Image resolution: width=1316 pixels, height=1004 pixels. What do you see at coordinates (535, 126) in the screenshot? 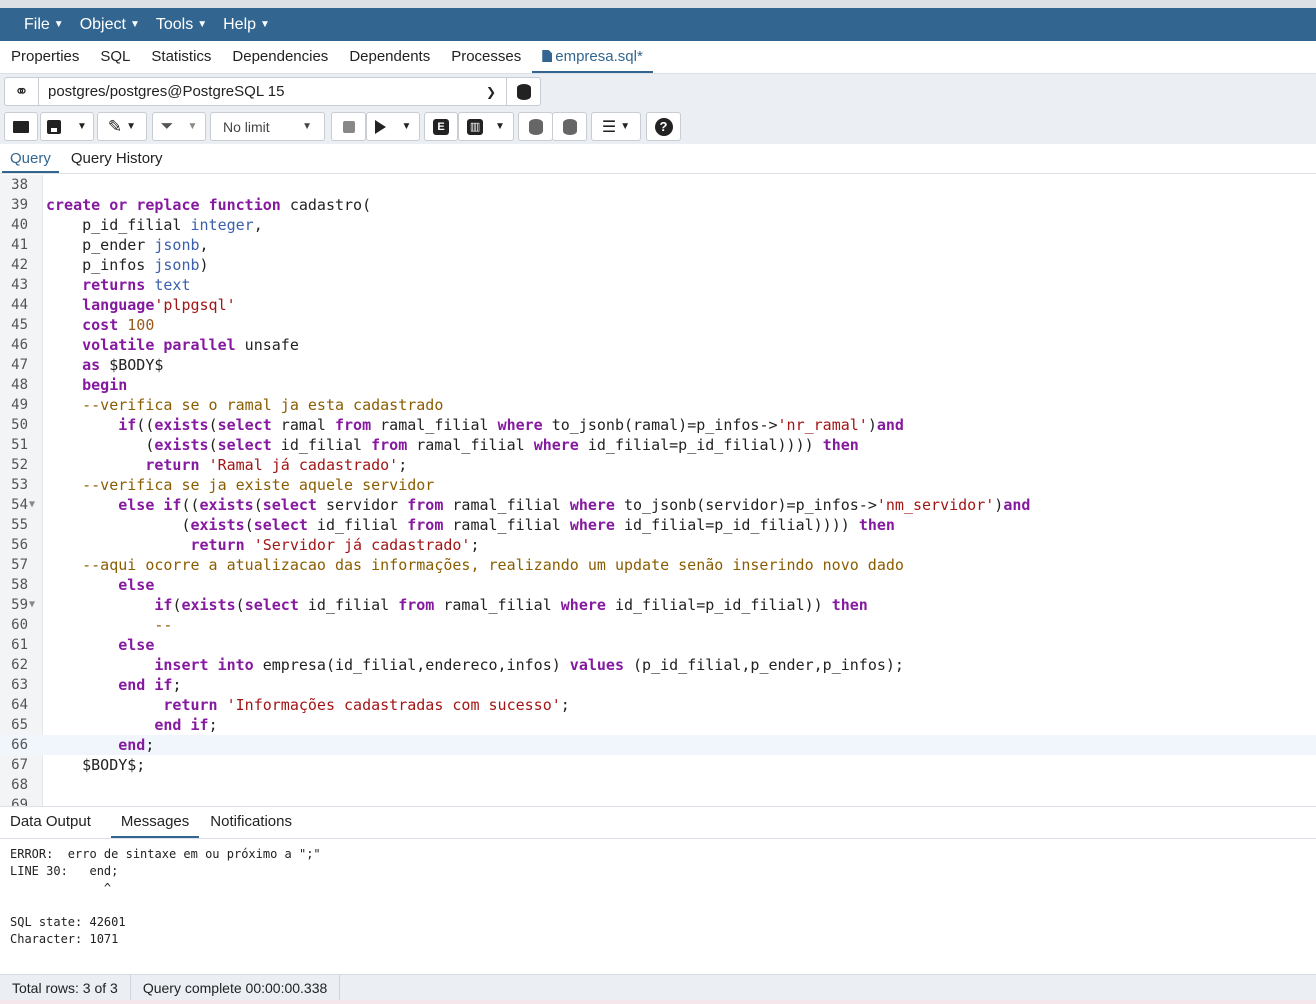
I see `commit-button` at bounding box center [535, 126].